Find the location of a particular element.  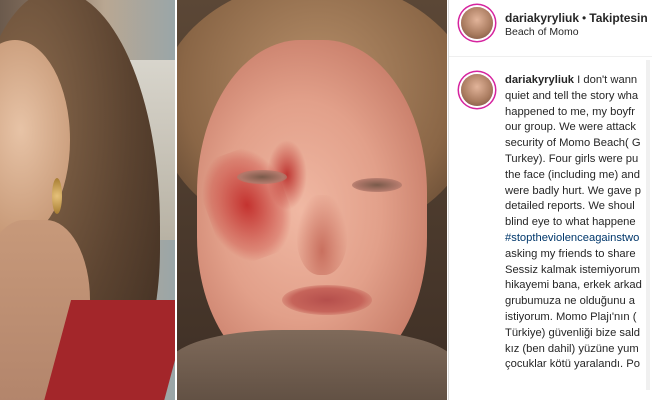

earring is located at coordinates (57, 196).